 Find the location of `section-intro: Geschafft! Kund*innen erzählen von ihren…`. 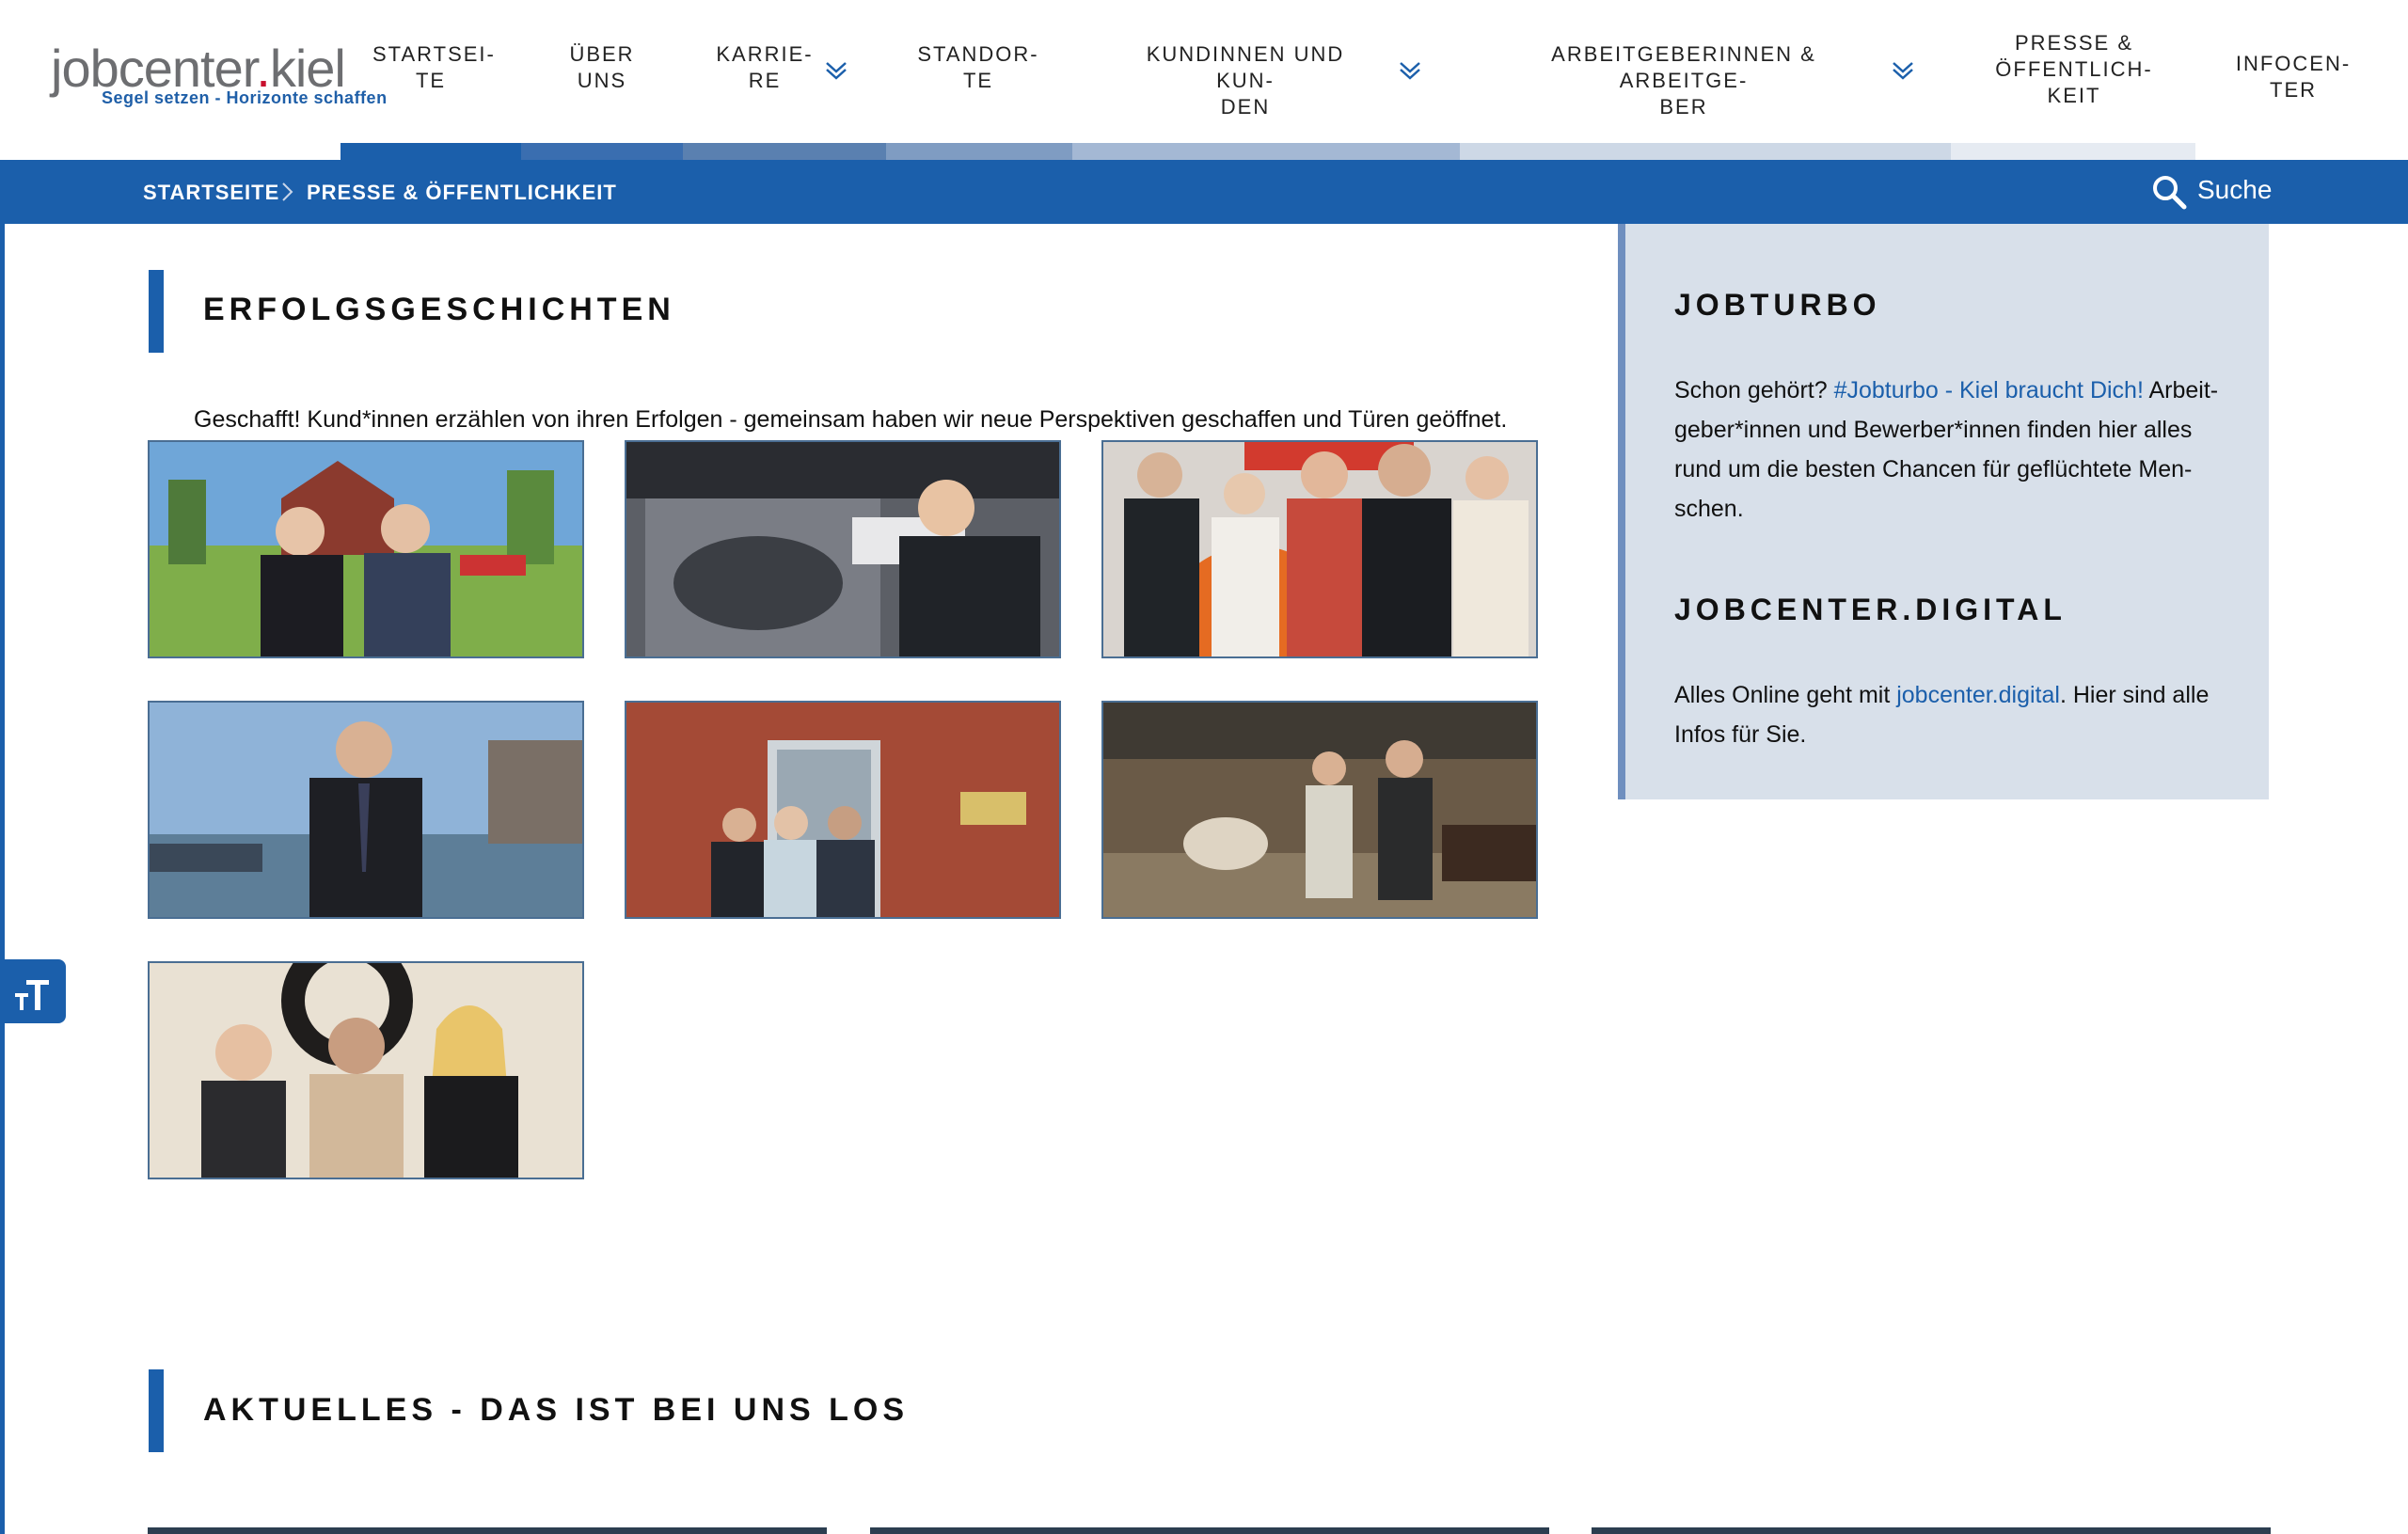

section-intro: Geschafft! Kund*innen erzählen von ihren… is located at coordinates (851, 420).